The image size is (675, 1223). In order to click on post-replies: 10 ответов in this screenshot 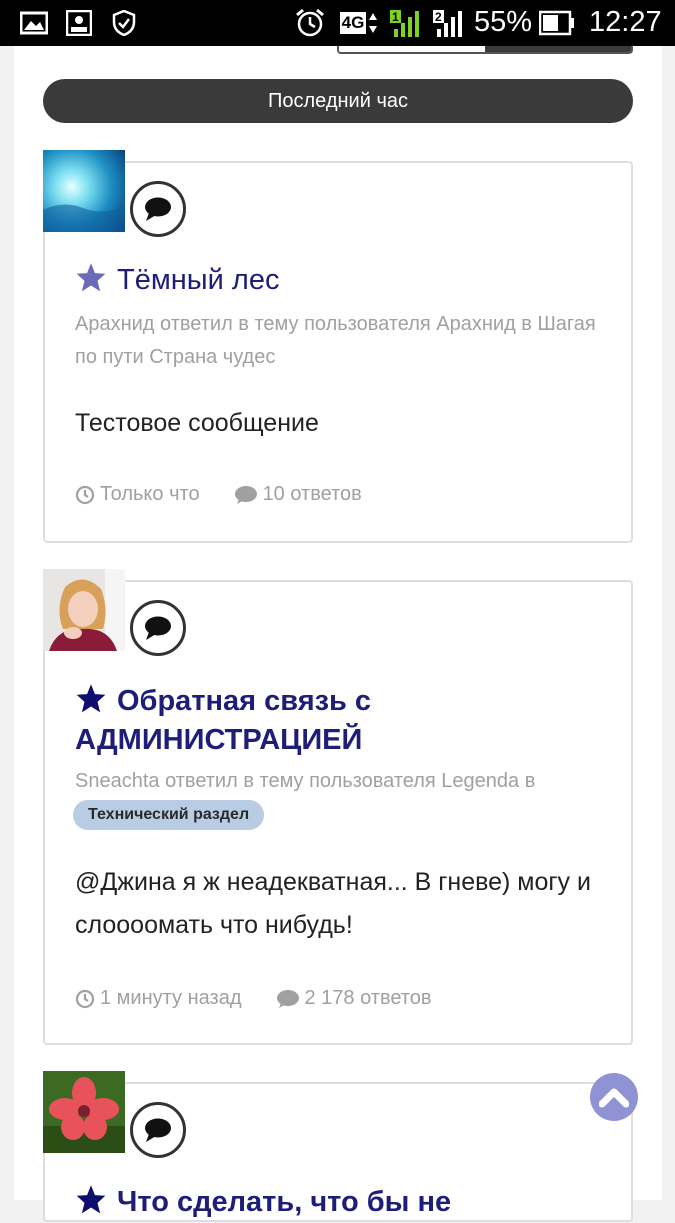, I will do `click(298, 494)`.